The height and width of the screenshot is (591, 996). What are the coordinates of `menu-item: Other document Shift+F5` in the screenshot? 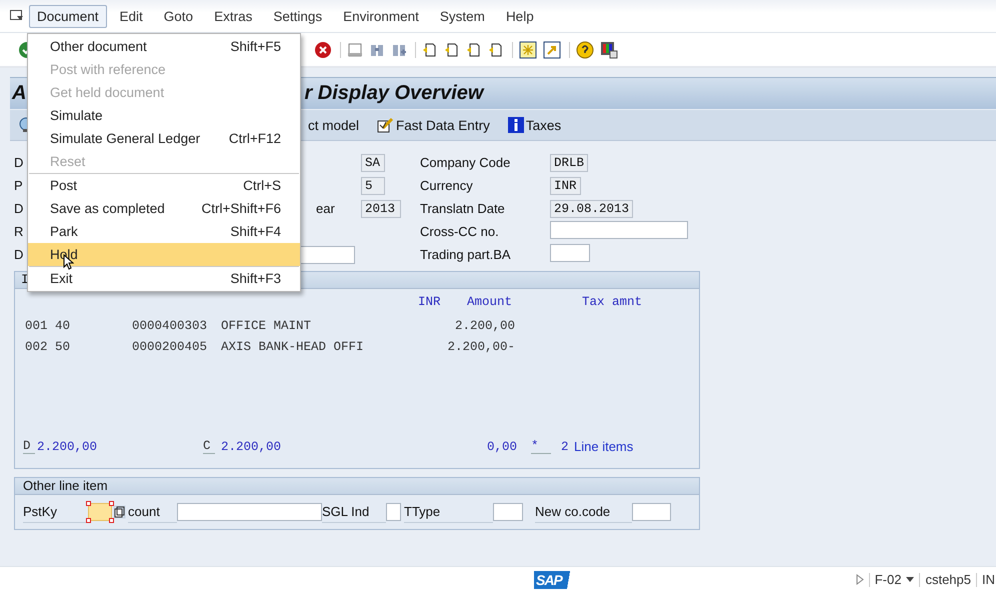 It's located at (164, 46).